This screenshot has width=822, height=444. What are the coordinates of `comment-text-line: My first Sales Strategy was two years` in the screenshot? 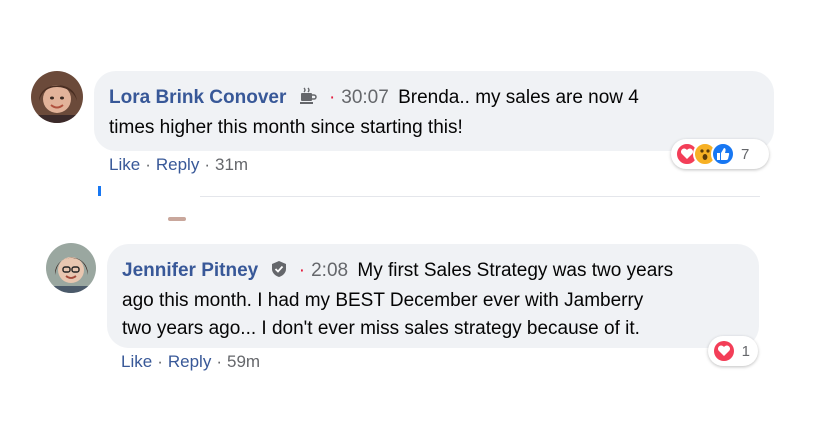 It's located at (515, 270).